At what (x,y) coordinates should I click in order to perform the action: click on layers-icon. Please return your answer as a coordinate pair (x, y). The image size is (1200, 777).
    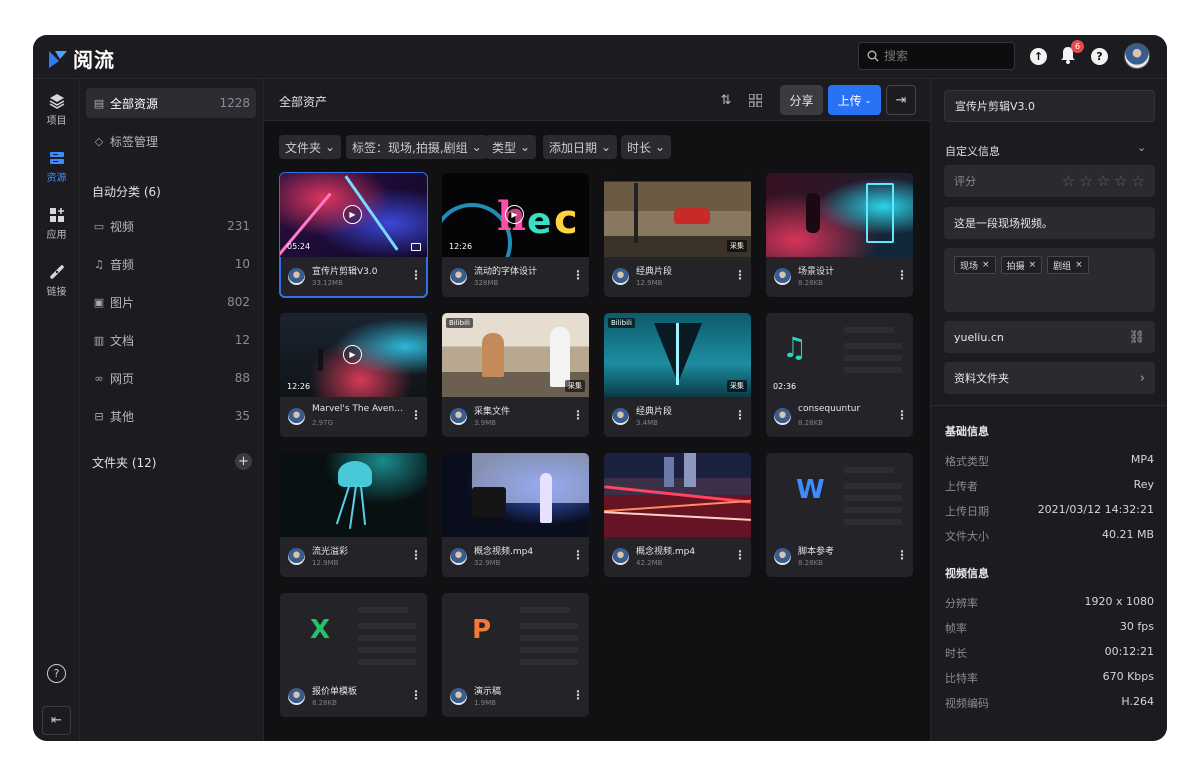
    Looking at the image, I should click on (56, 101).